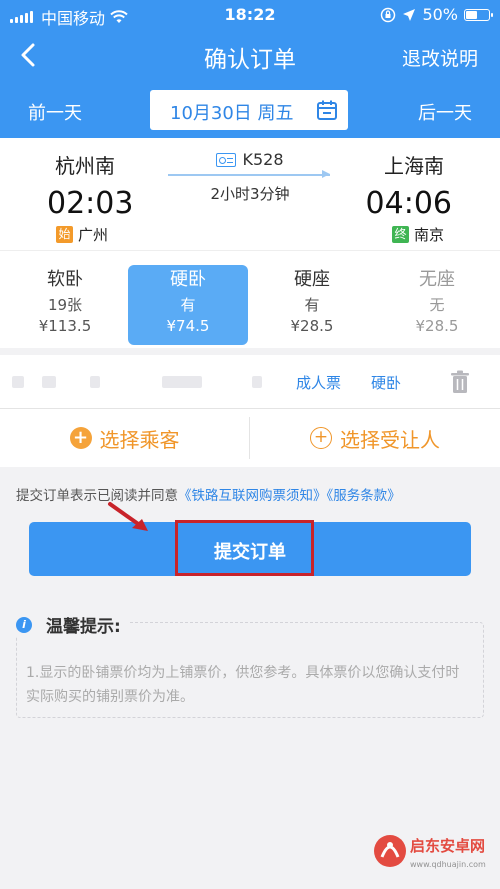  Describe the element at coordinates (226, 159) in the screenshot. I see `train-id-icon` at that location.